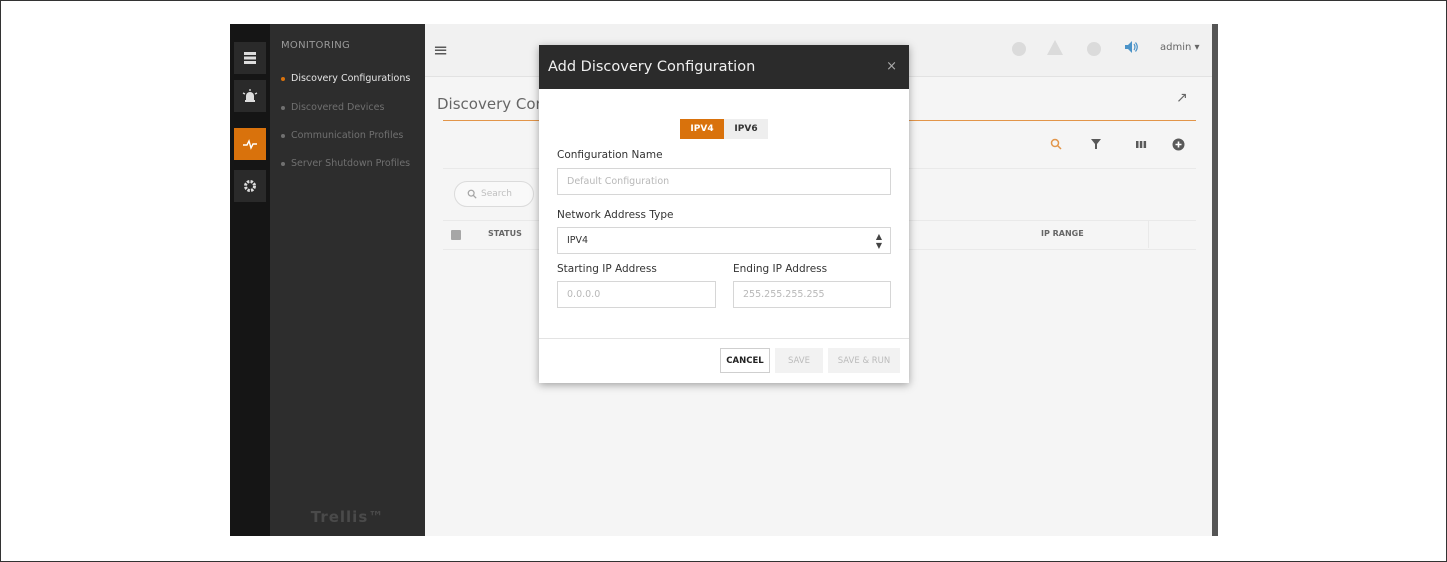 The width and height of the screenshot is (1447, 562). I want to click on nav-item-label: Server Shutdown Profiles, so click(351, 163).